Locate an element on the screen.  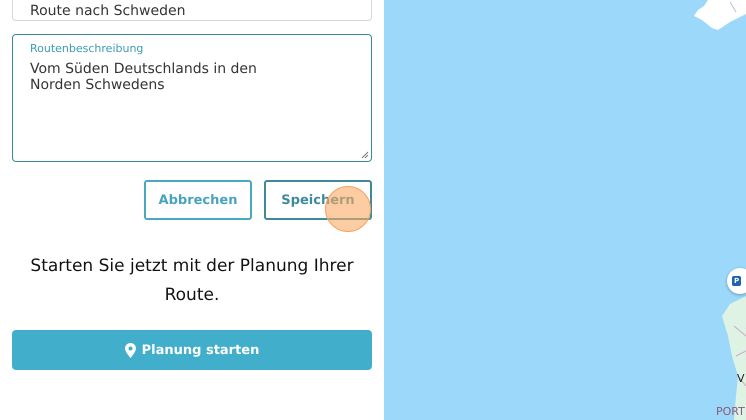
description-field: Routenbeschreibung Vom Süden Deutschlands in den Norden Schwedens is located at coordinates (192, 98).